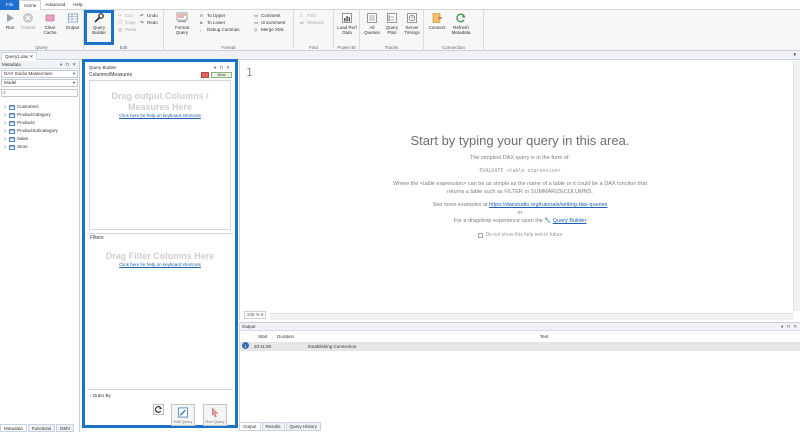 The height and width of the screenshot is (432, 800). What do you see at coordinates (461, 23) in the screenshot?
I see `refresh-metadata-button: Refresh Metadata` at bounding box center [461, 23].